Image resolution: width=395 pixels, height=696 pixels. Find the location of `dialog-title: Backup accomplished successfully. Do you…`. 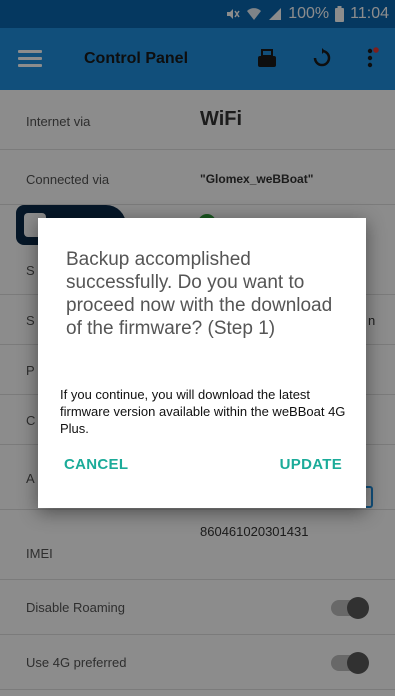

dialog-title: Backup accomplished successfully. Do you… is located at coordinates (199, 294).